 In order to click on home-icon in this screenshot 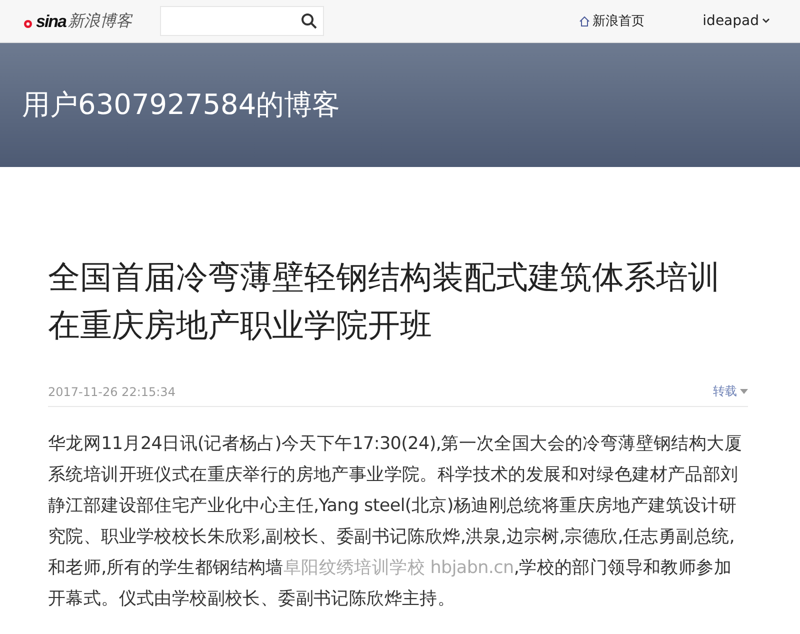, I will do `click(584, 21)`.